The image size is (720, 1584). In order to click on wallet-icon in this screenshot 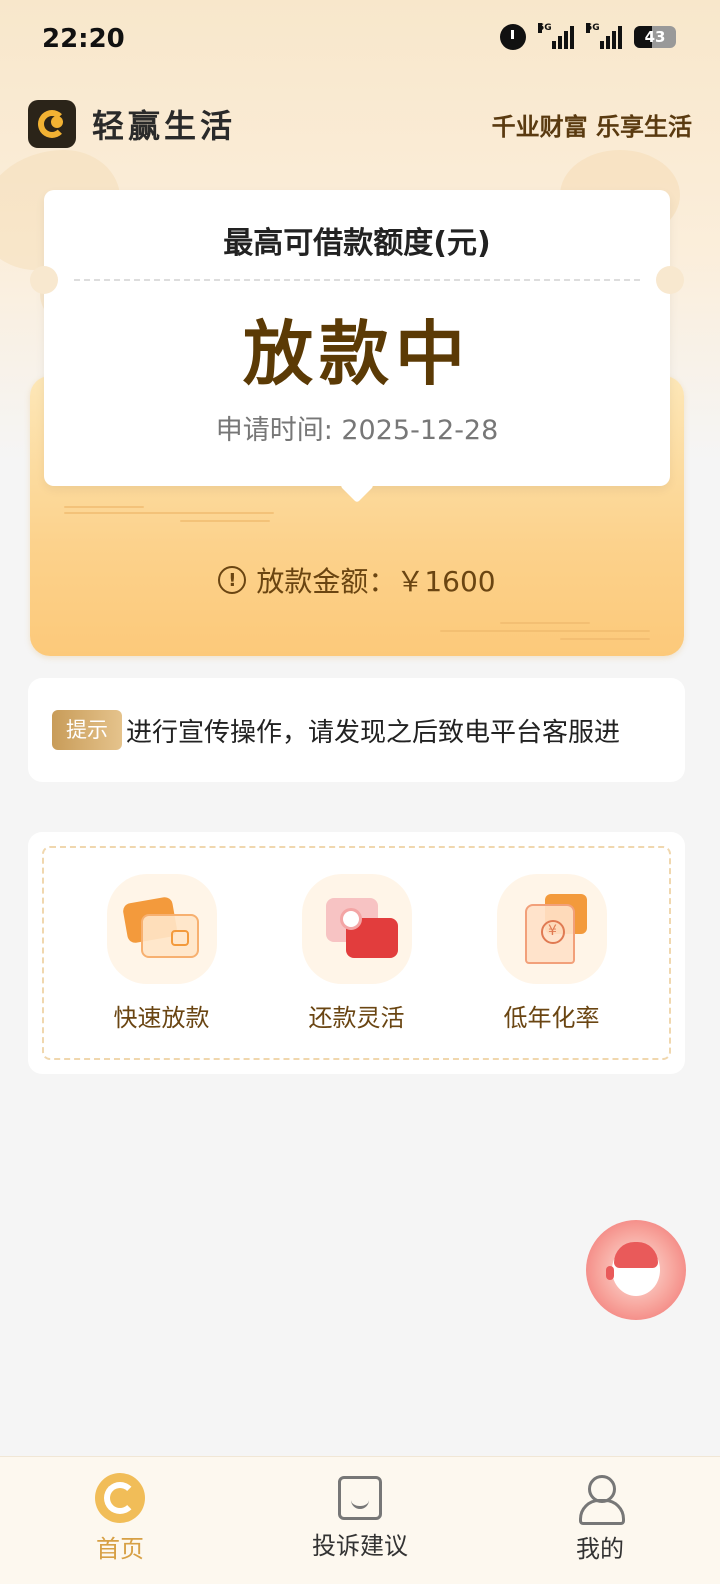, I will do `click(161, 928)`.